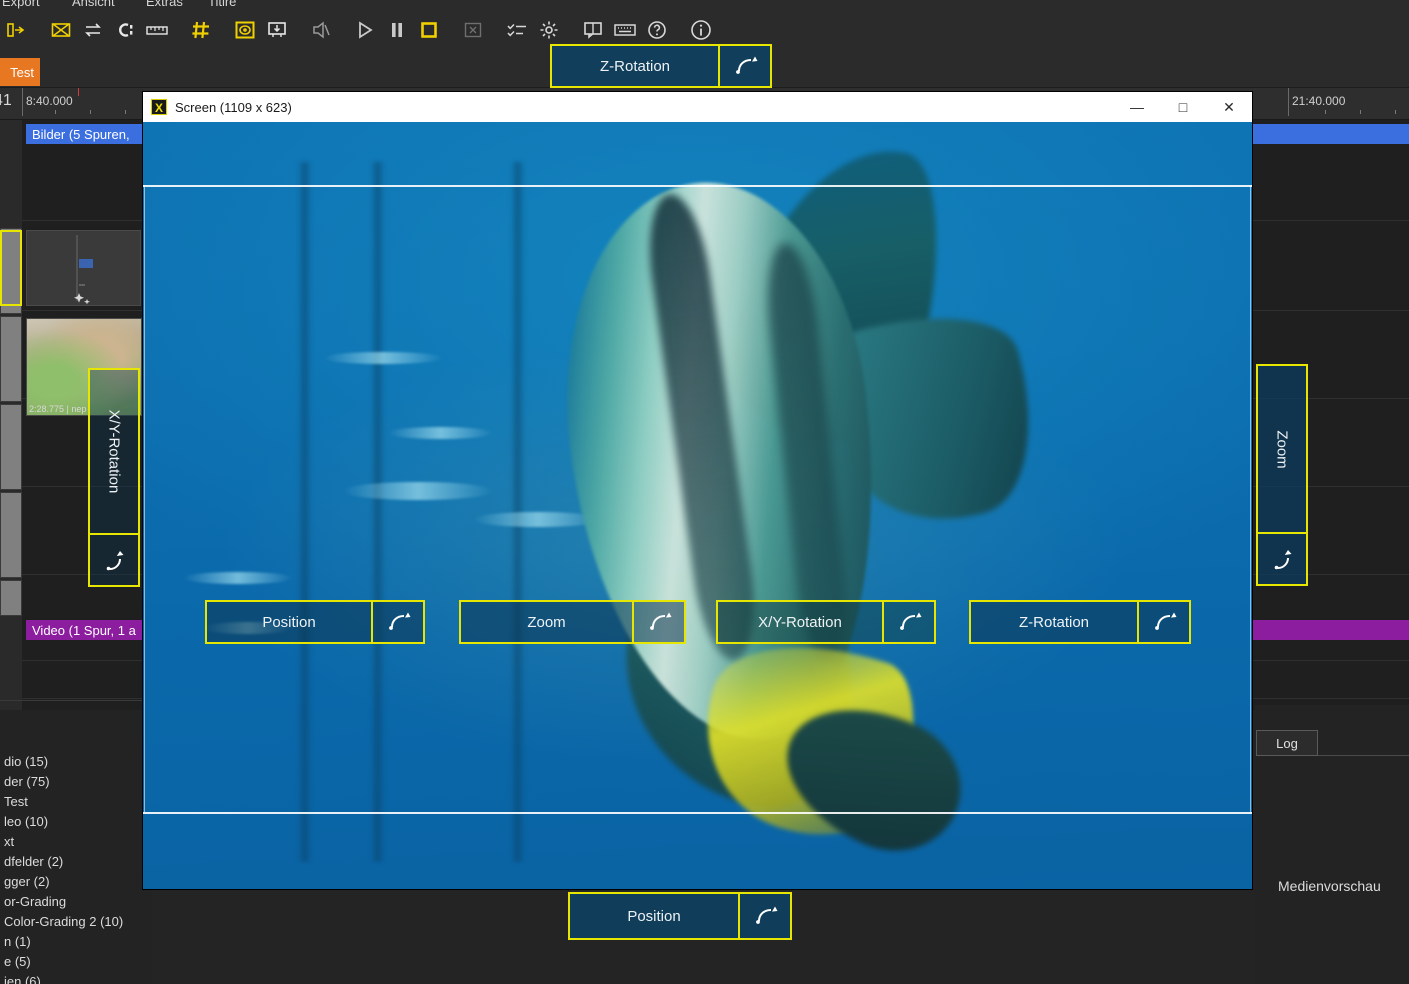 This screenshot has width=1409, height=984. Describe the element at coordinates (157, 30) in the screenshot. I see `ruler-icon` at that location.